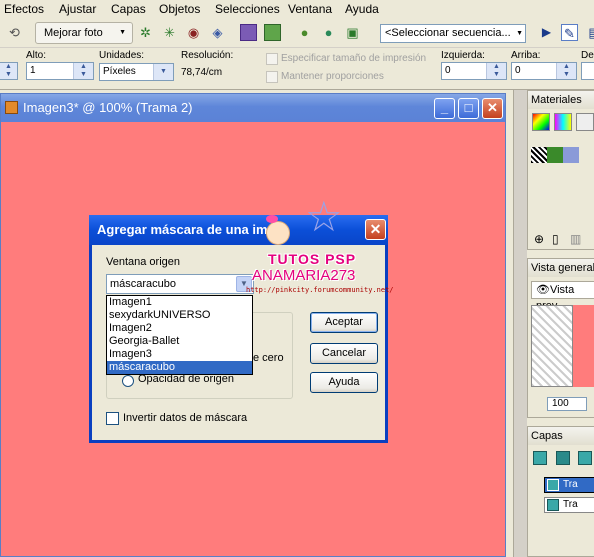 The image size is (594, 557). What do you see at coordinates (555, 155) in the screenshot?
I see `swatch-green` at bounding box center [555, 155].